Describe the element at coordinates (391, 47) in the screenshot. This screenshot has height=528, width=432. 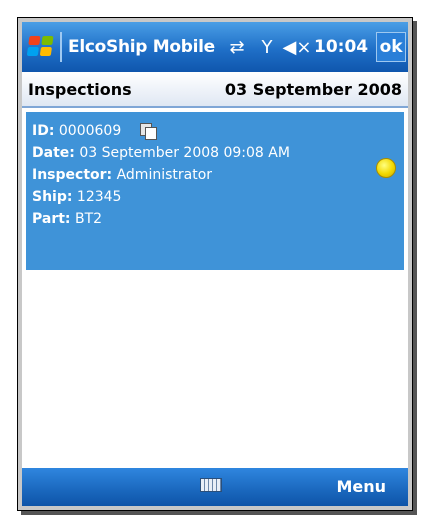
I see `ok-button: ok` at that location.